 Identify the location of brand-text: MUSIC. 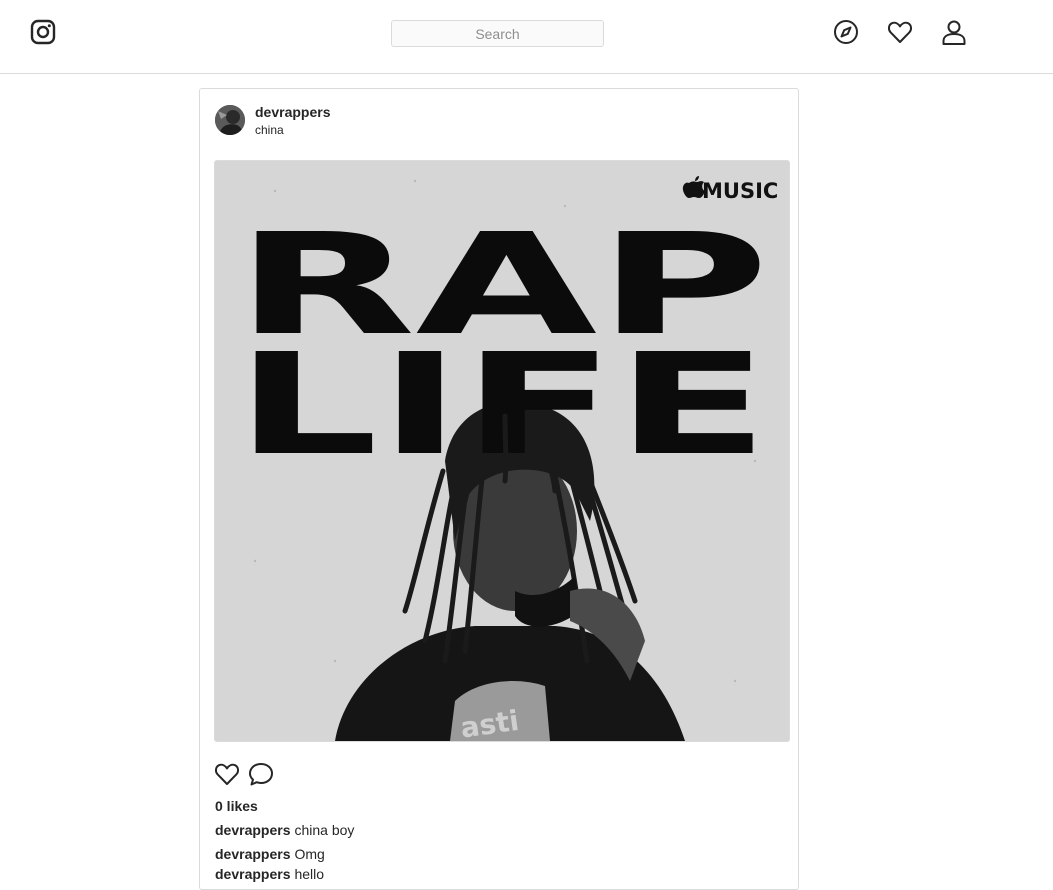
(740, 191).